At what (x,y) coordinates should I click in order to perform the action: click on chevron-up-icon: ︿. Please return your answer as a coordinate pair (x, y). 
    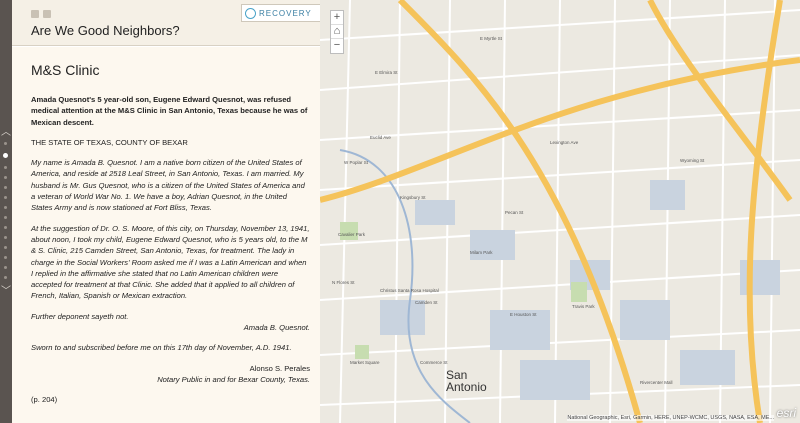
    Looking at the image, I should click on (6, 133).